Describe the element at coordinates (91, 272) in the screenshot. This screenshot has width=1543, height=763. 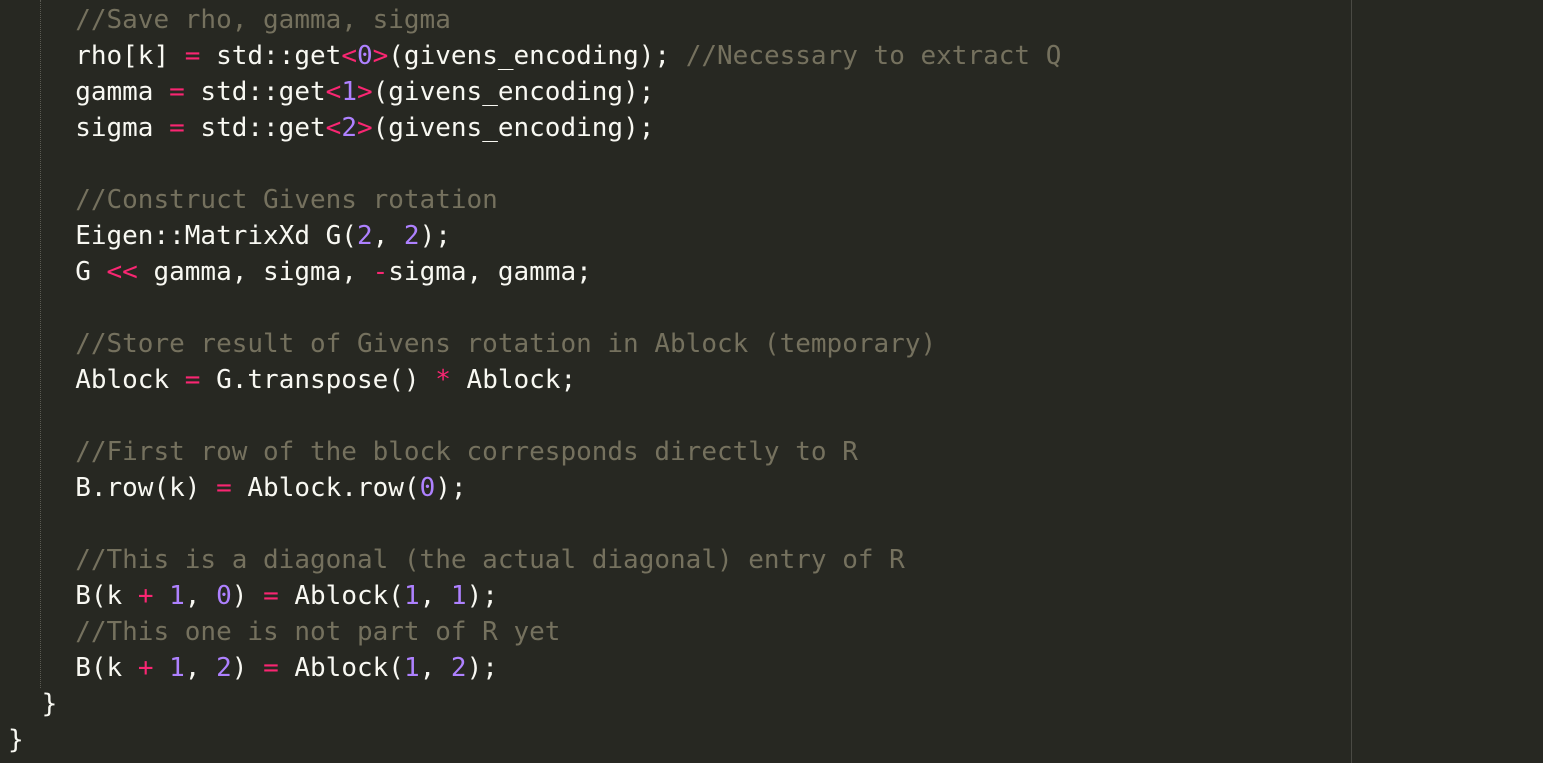
I see `code-token: G` at that location.